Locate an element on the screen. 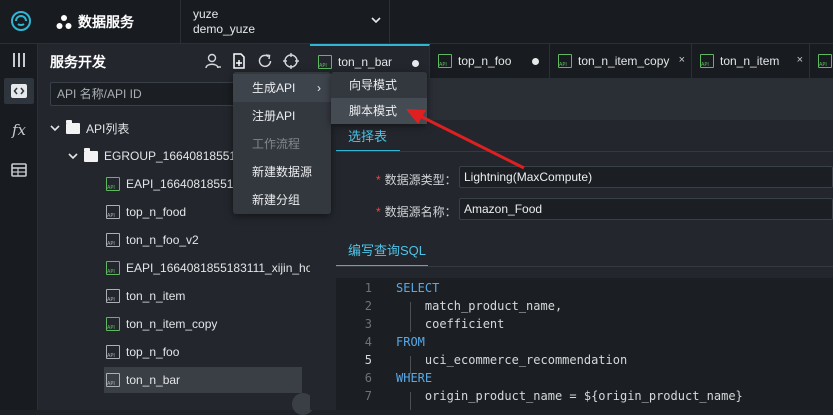 The height and width of the screenshot is (415, 833). tree-root-api-list: API列表 is located at coordinates (89, 128).